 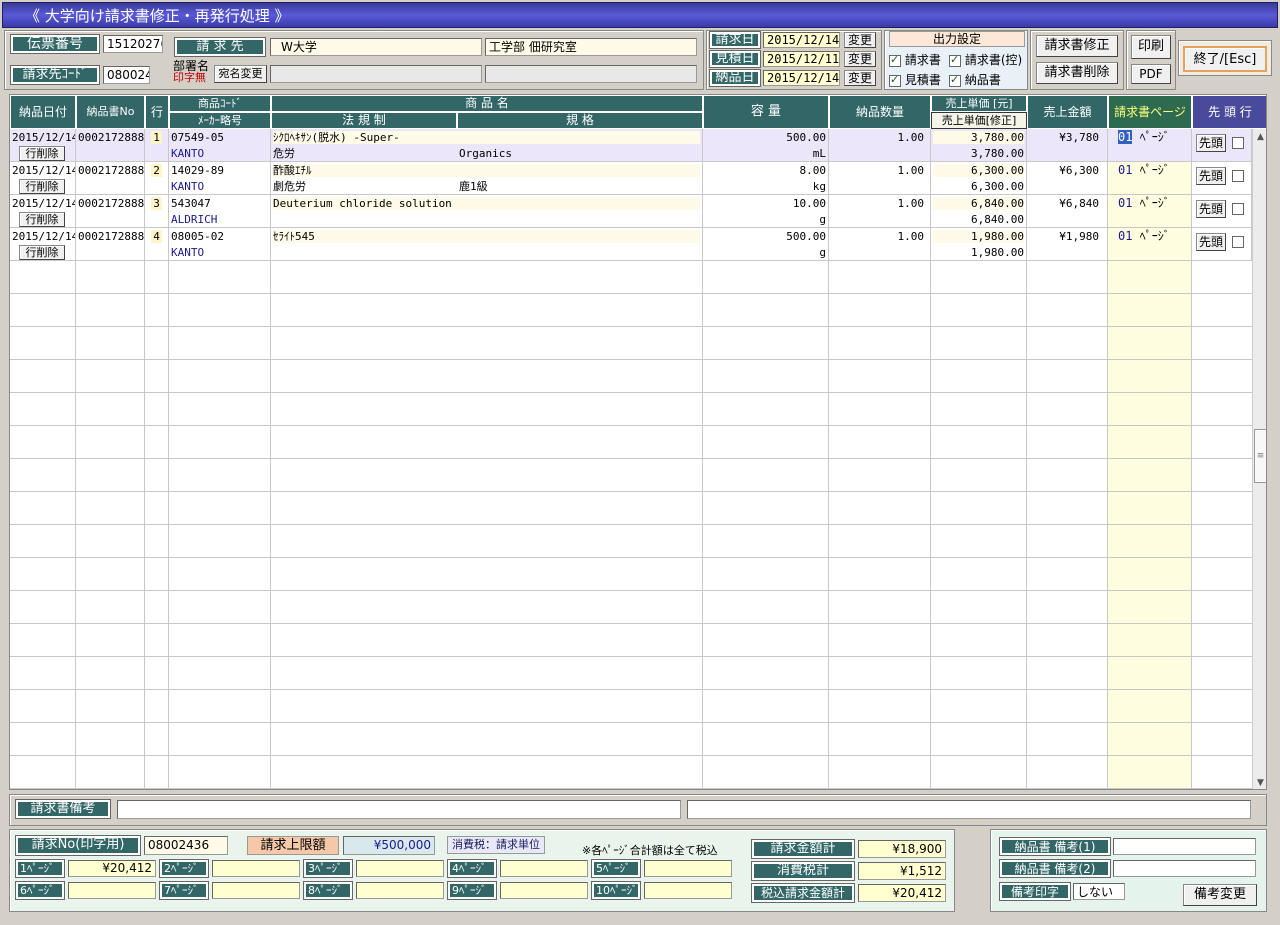 I want to click on row-kingaku: ¥6,840, so click(x=1079, y=203).